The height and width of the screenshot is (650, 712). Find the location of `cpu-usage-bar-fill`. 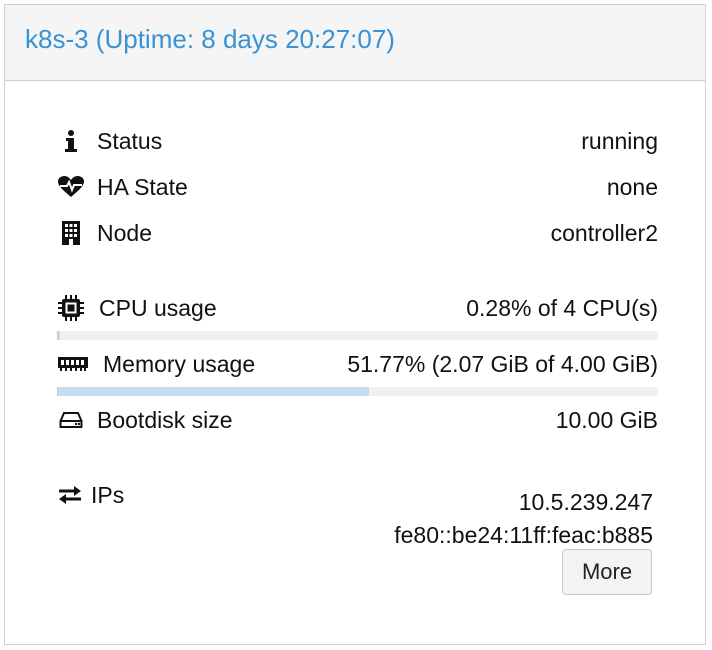

cpu-usage-bar-fill is located at coordinates (59, 335).